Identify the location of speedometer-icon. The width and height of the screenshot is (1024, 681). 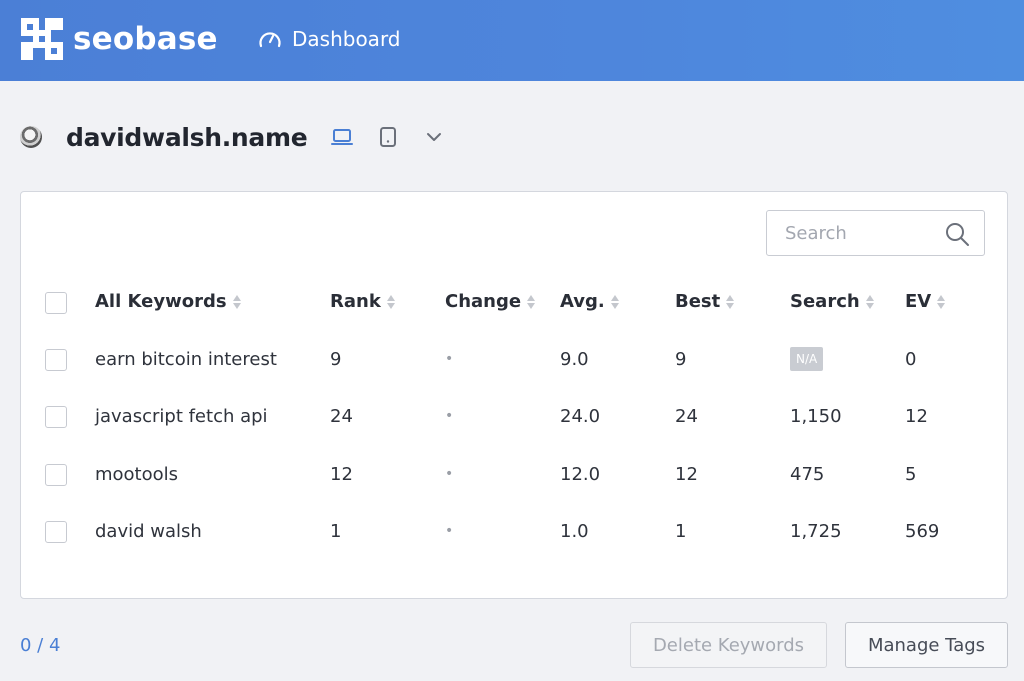
(270, 40).